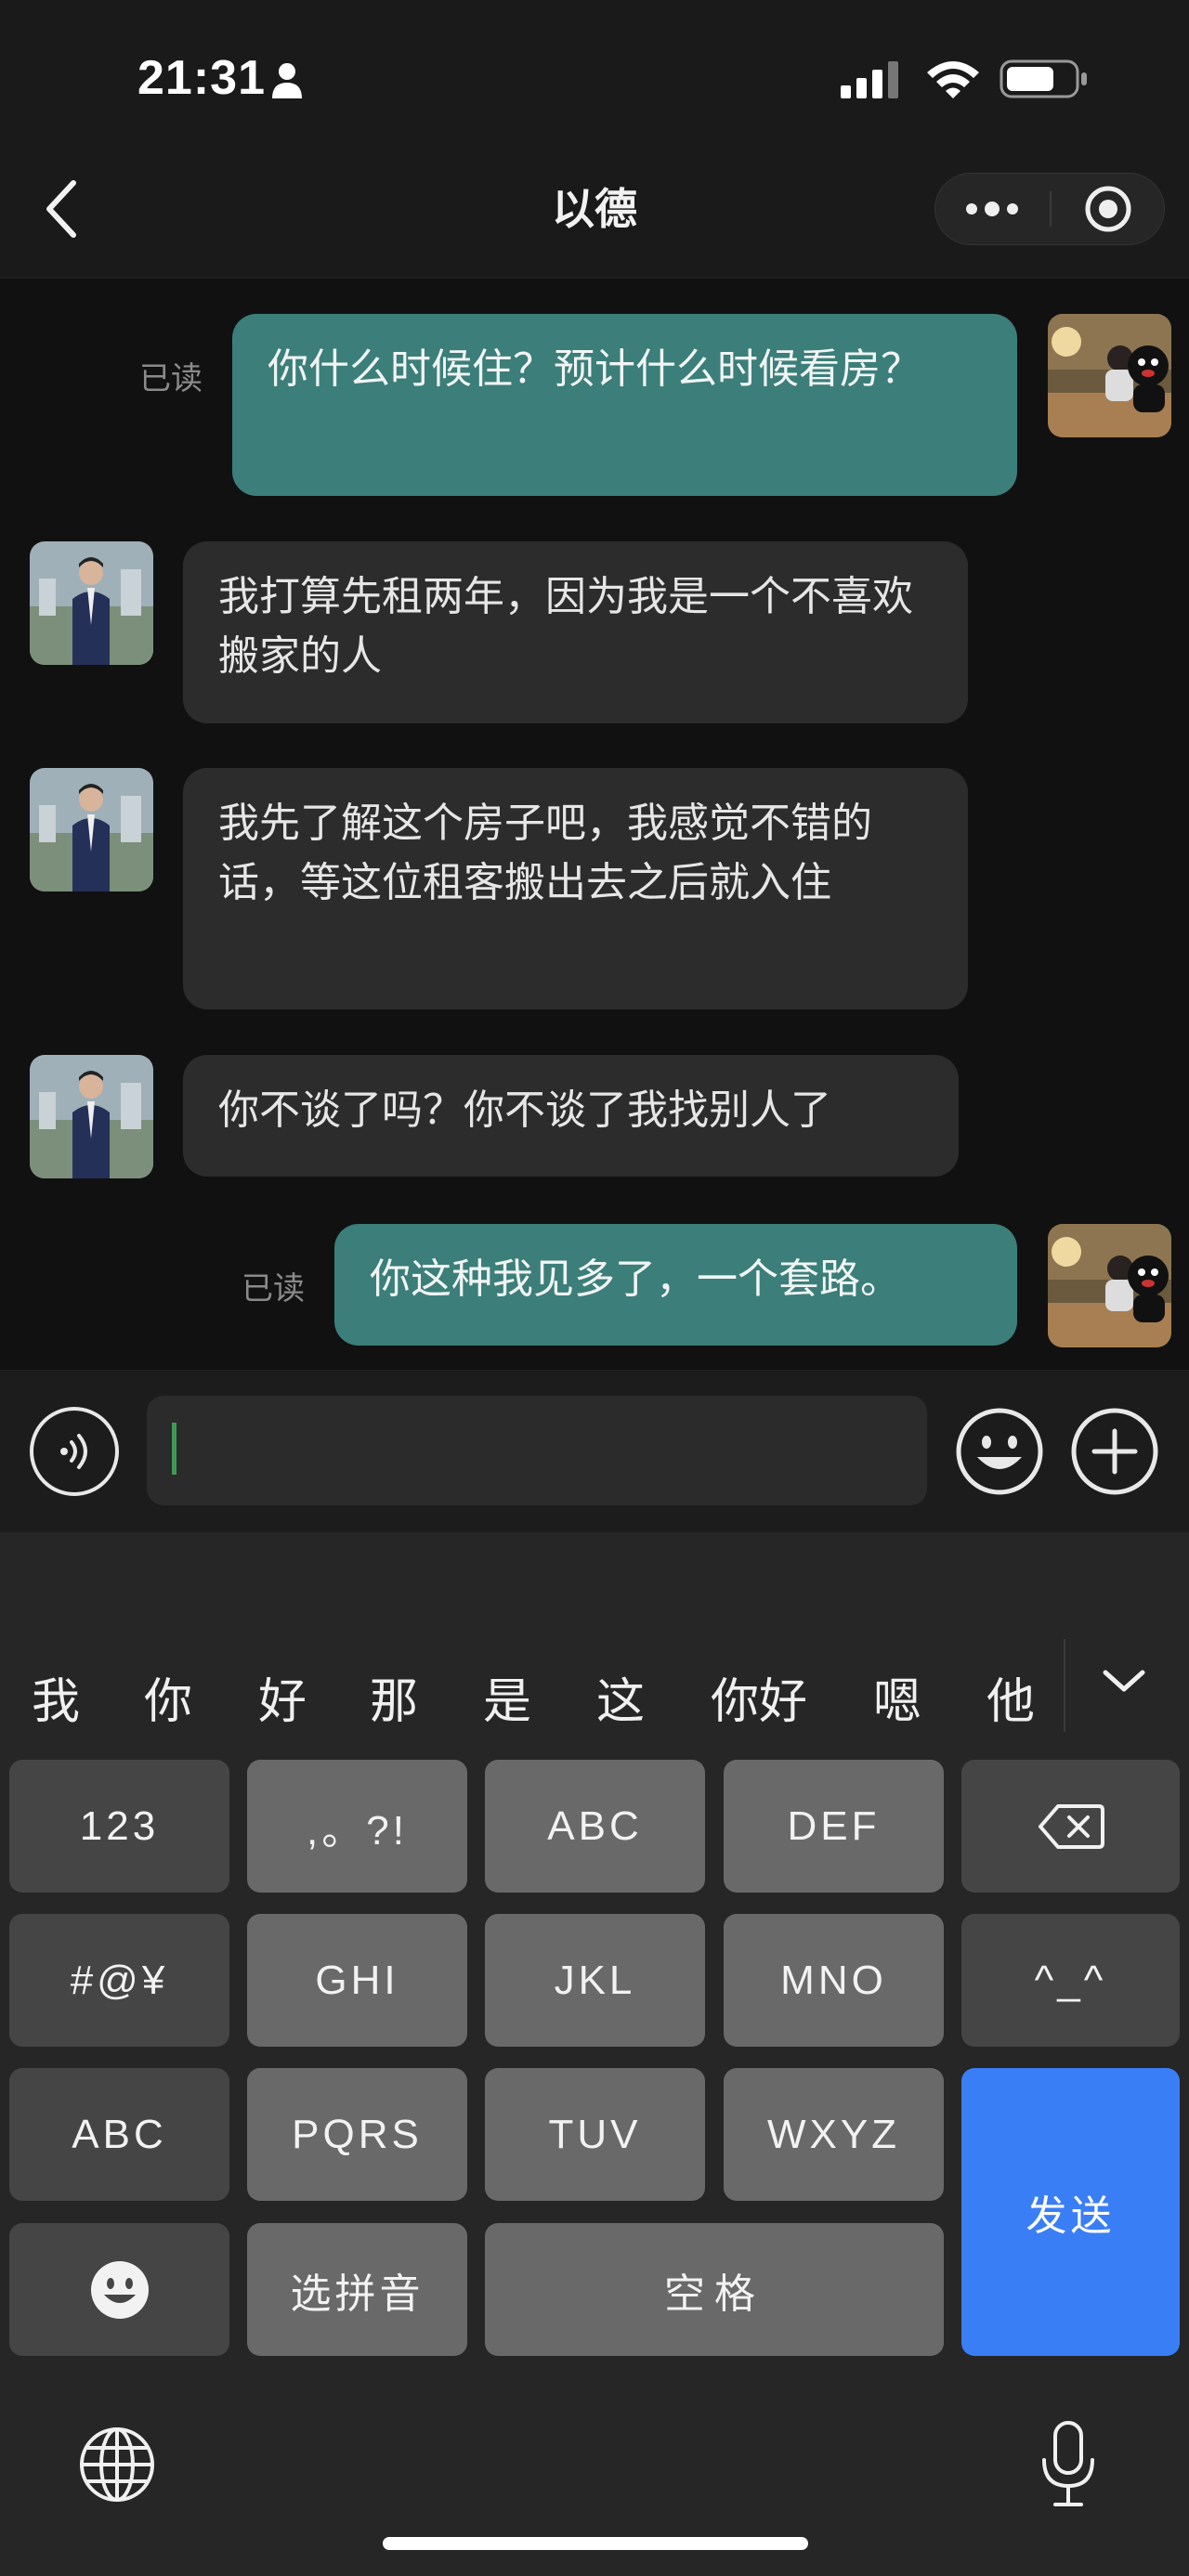 Image resolution: width=1189 pixels, height=2576 pixels. I want to click on key-backspace, so click(1070, 1826).